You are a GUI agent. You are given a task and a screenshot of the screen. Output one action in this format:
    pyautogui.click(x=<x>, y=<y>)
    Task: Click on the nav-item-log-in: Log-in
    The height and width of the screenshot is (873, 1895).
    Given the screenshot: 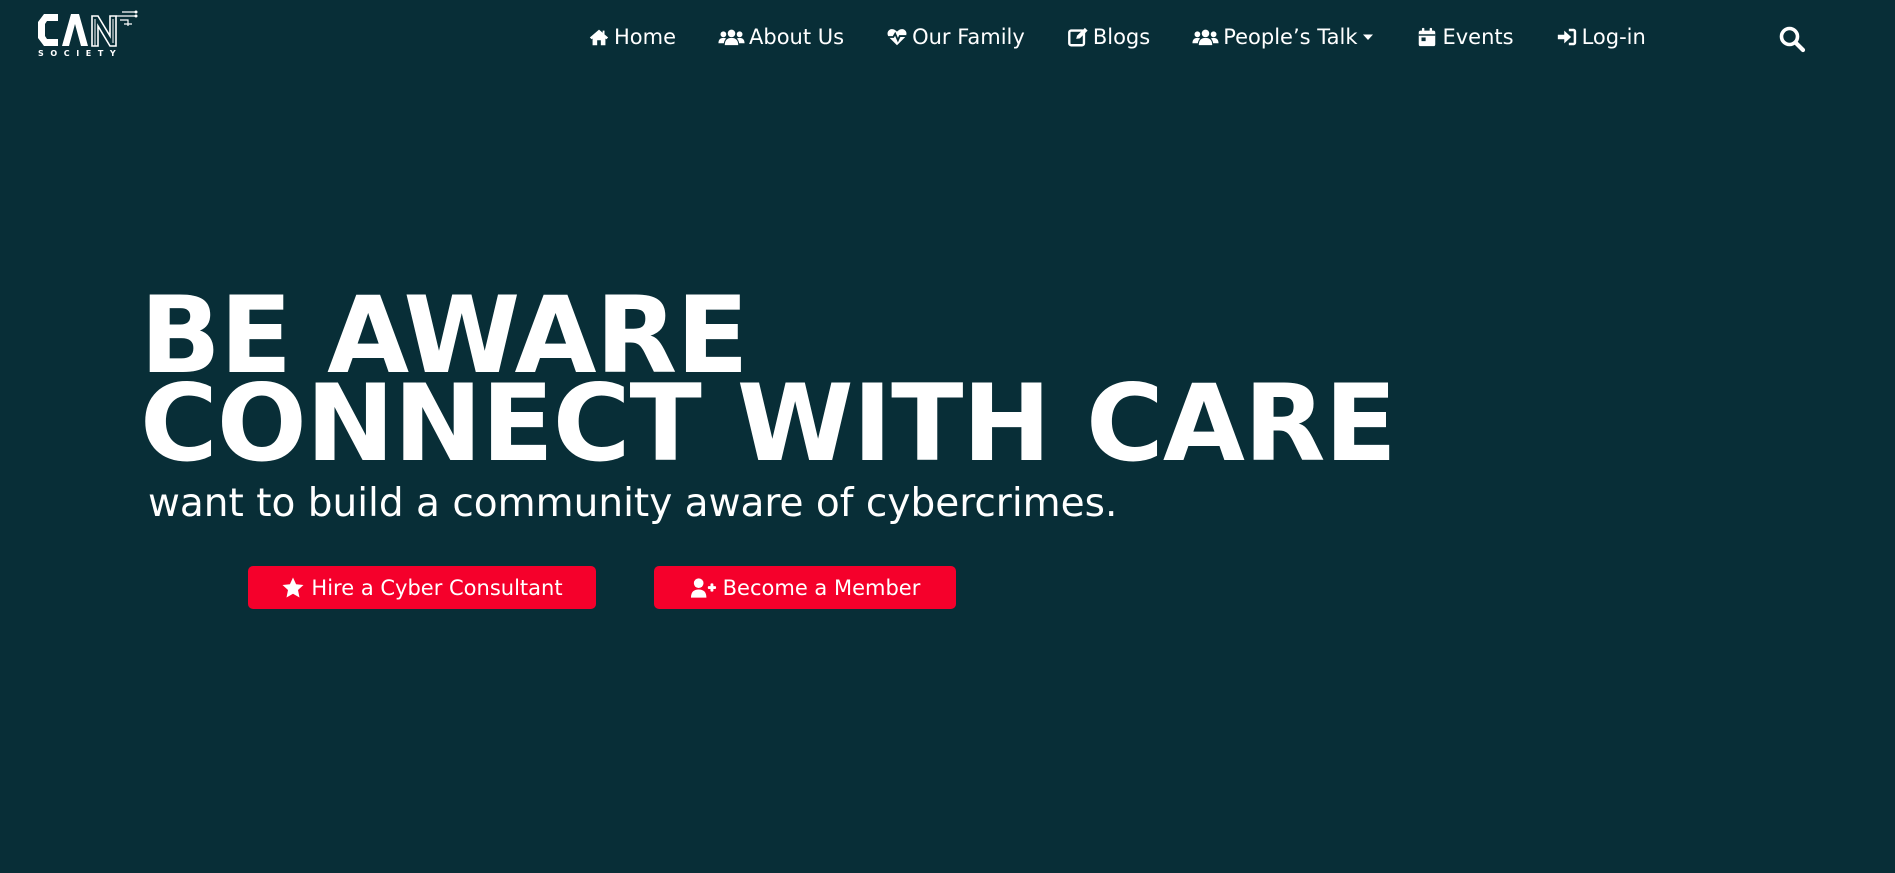 What is the action you would take?
    pyautogui.click(x=1601, y=37)
    